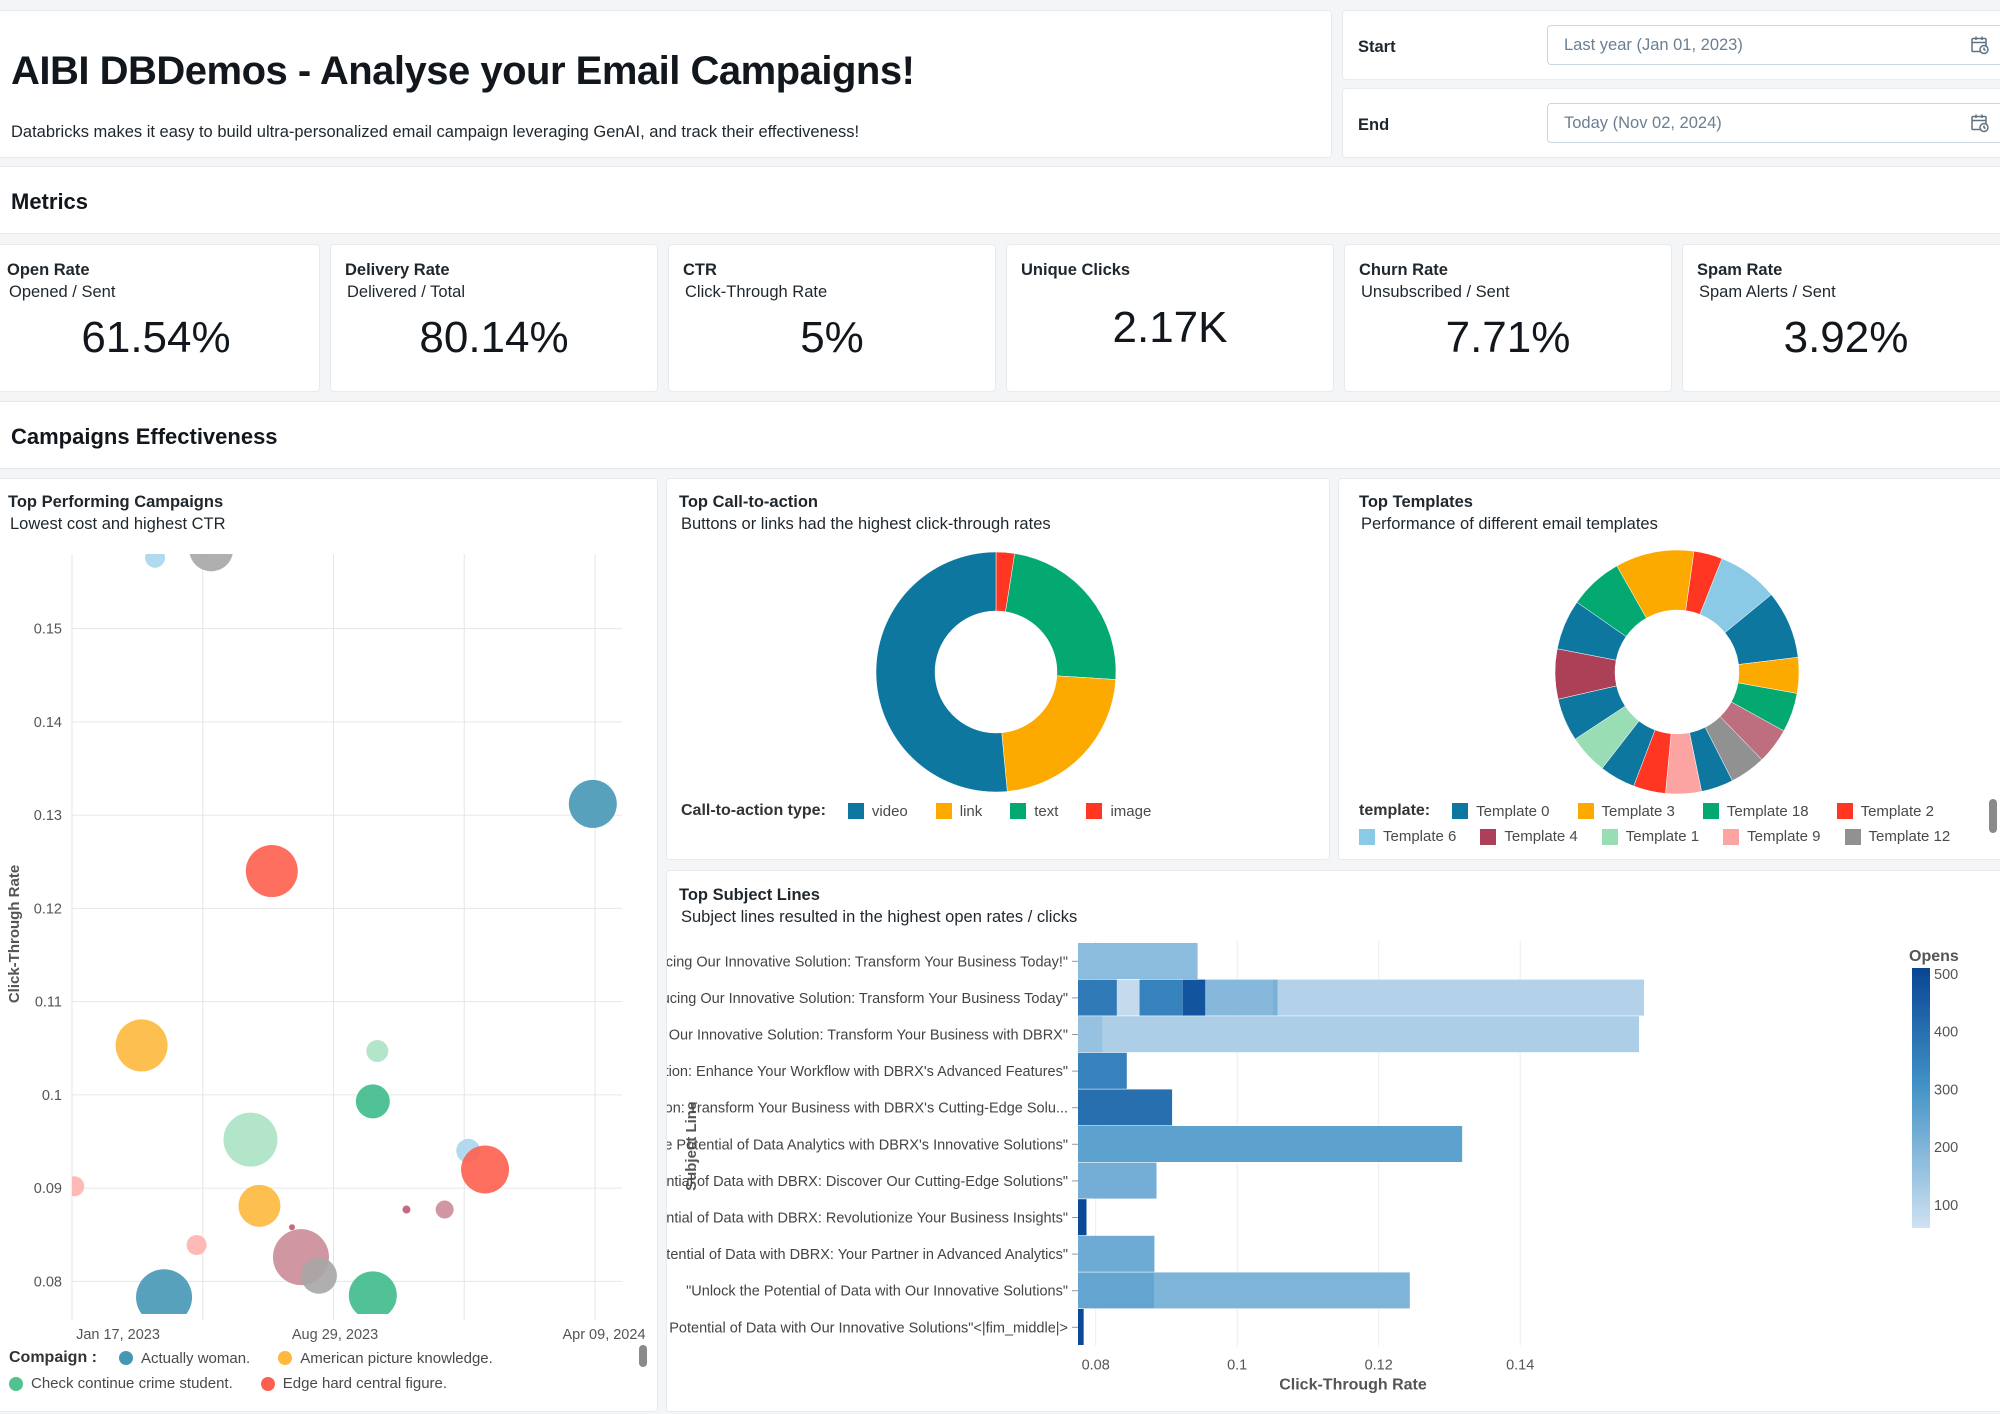 The image size is (2000, 1414). I want to click on legend-label: Template 1, so click(1662, 836).